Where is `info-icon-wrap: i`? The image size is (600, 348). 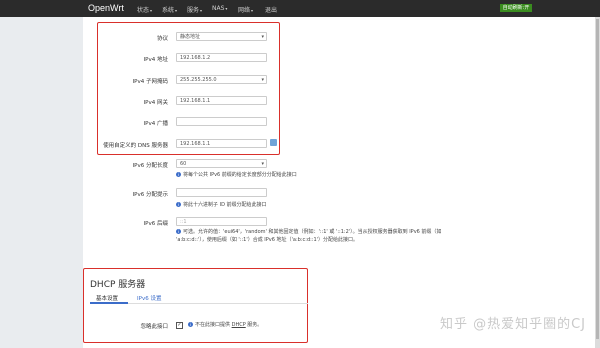 info-icon-wrap: i is located at coordinates (179, 232).